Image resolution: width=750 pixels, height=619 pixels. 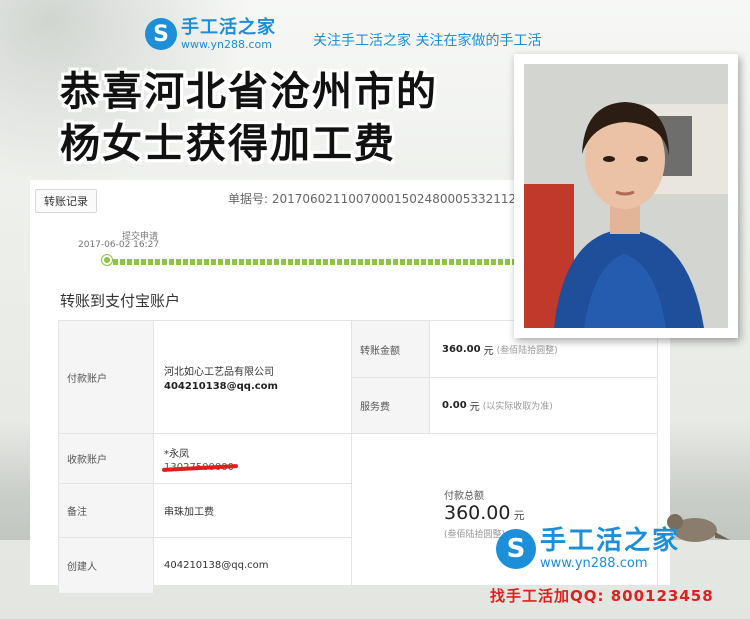 What do you see at coordinates (372, 199) in the screenshot?
I see `order-number: 单据号: 20170602110070001502480005332112` at bounding box center [372, 199].